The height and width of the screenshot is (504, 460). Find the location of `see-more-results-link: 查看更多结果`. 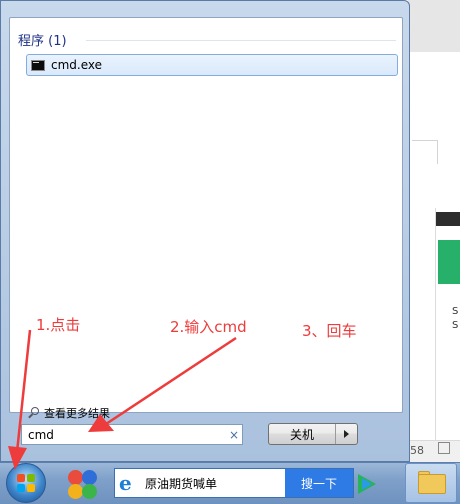

see-more-results-link: 查看更多结果 is located at coordinates (69, 413).